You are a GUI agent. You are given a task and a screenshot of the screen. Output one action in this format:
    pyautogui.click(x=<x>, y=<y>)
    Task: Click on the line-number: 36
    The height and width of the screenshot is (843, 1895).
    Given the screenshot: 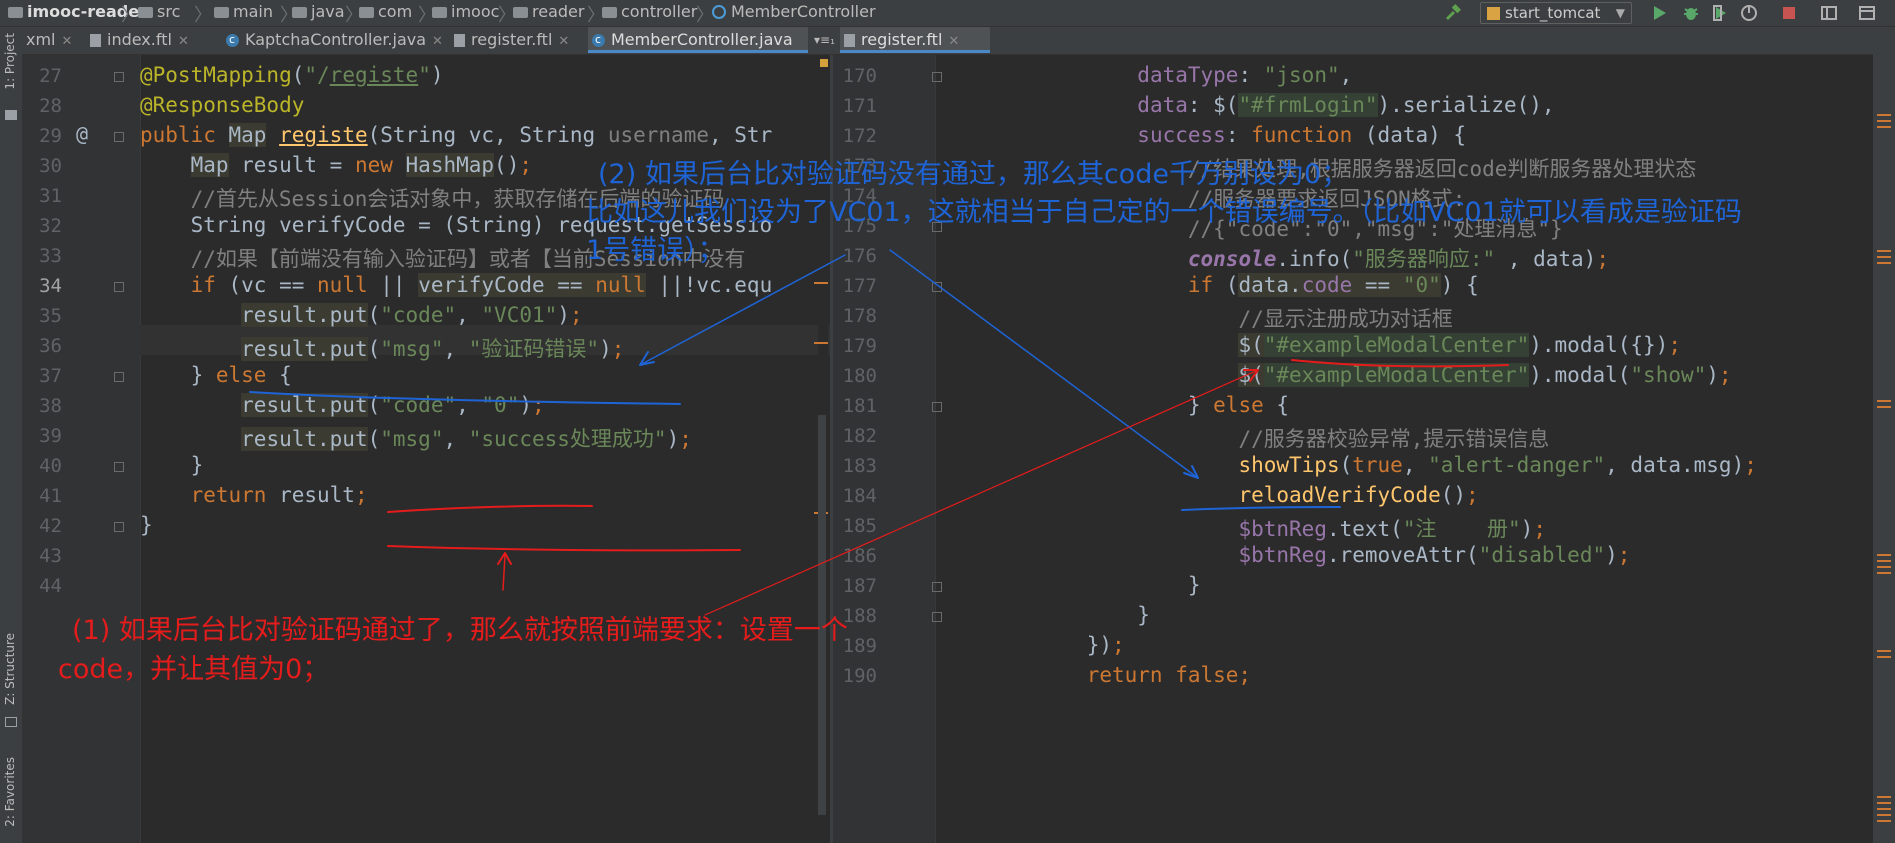 What is the action you would take?
    pyautogui.click(x=50, y=346)
    